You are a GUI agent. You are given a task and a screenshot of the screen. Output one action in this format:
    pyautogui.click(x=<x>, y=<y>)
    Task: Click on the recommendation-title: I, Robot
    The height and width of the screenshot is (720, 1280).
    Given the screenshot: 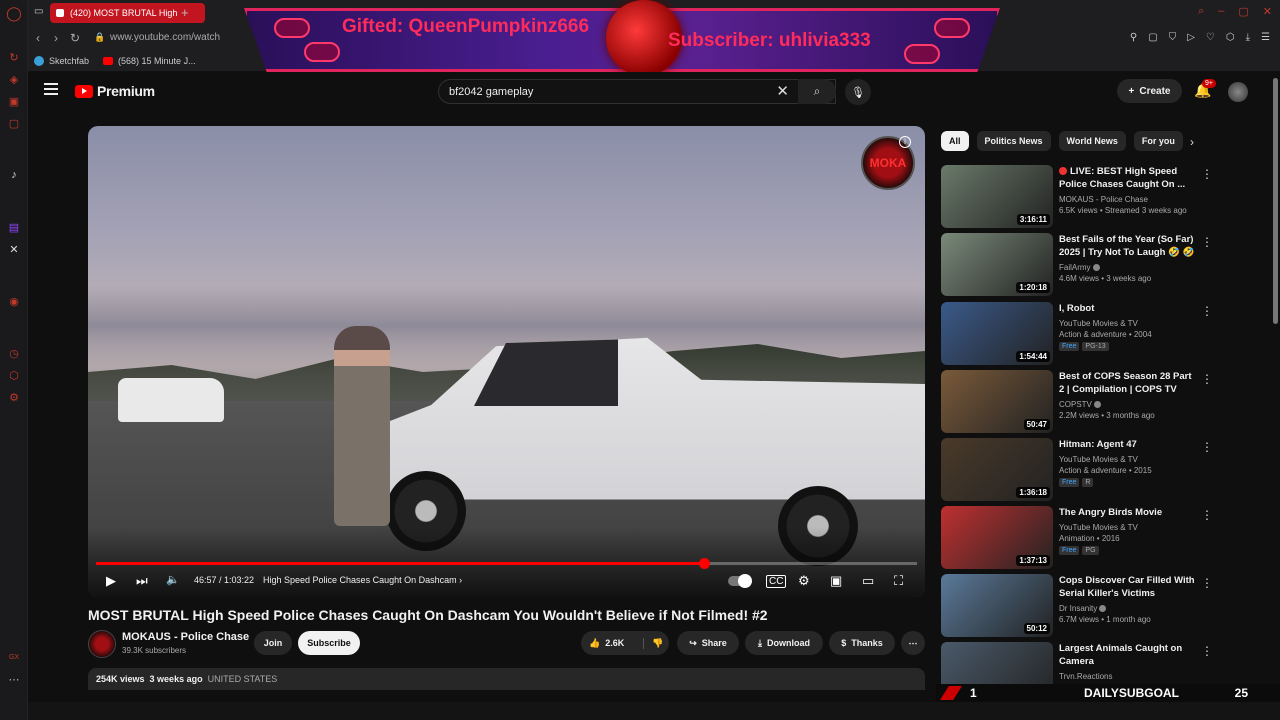 What is the action you would take?
    pyautogui.click(x=1129, y=308)
    